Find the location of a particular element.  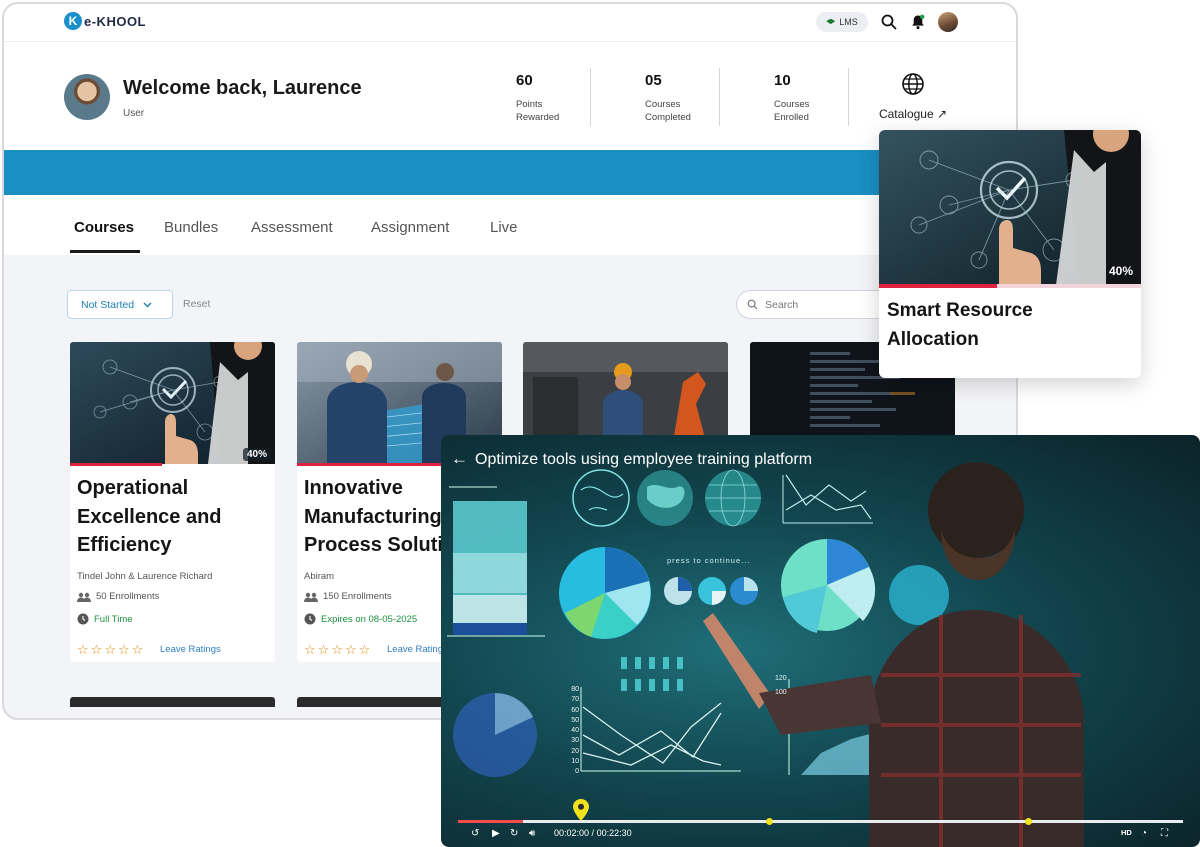

stat-label: Points Rewarded is located at coordinates (538, 111).